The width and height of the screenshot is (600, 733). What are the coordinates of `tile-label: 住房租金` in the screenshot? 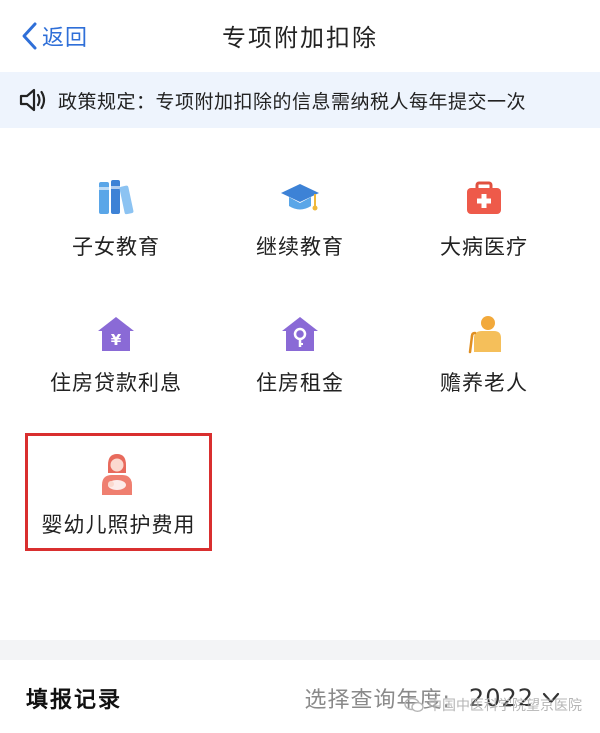 It's located at (300, 383).